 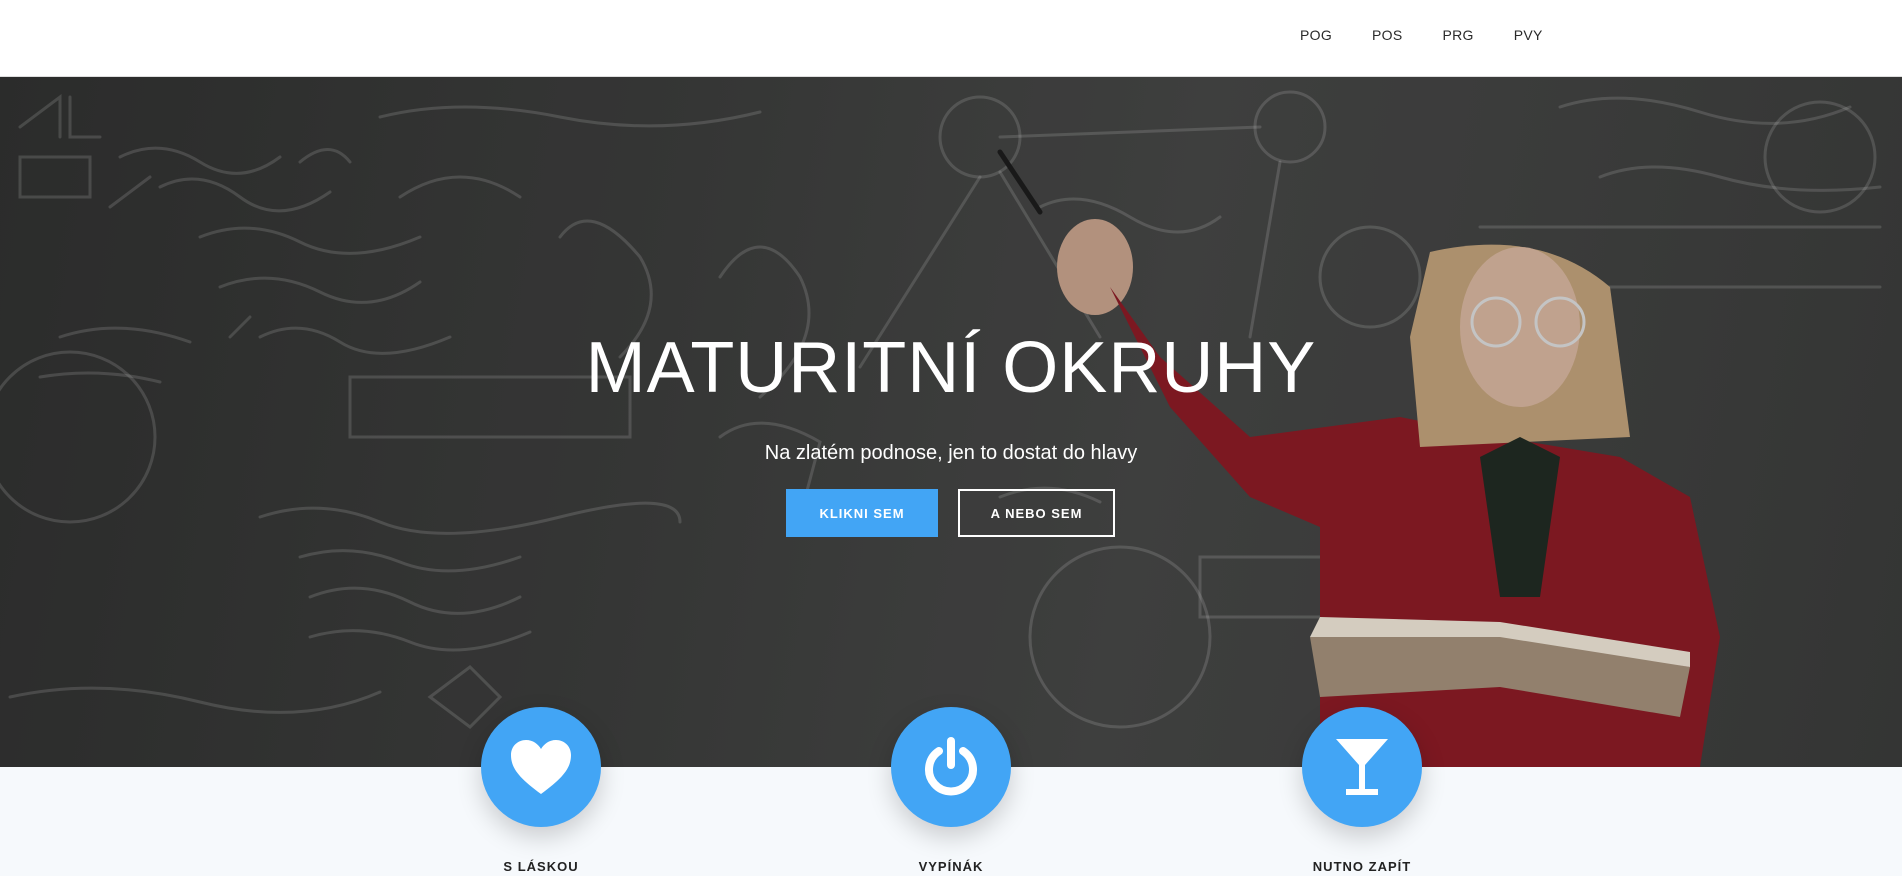 I want to click on nav-link-pvy: PVY, so click(x=1528, y=35).